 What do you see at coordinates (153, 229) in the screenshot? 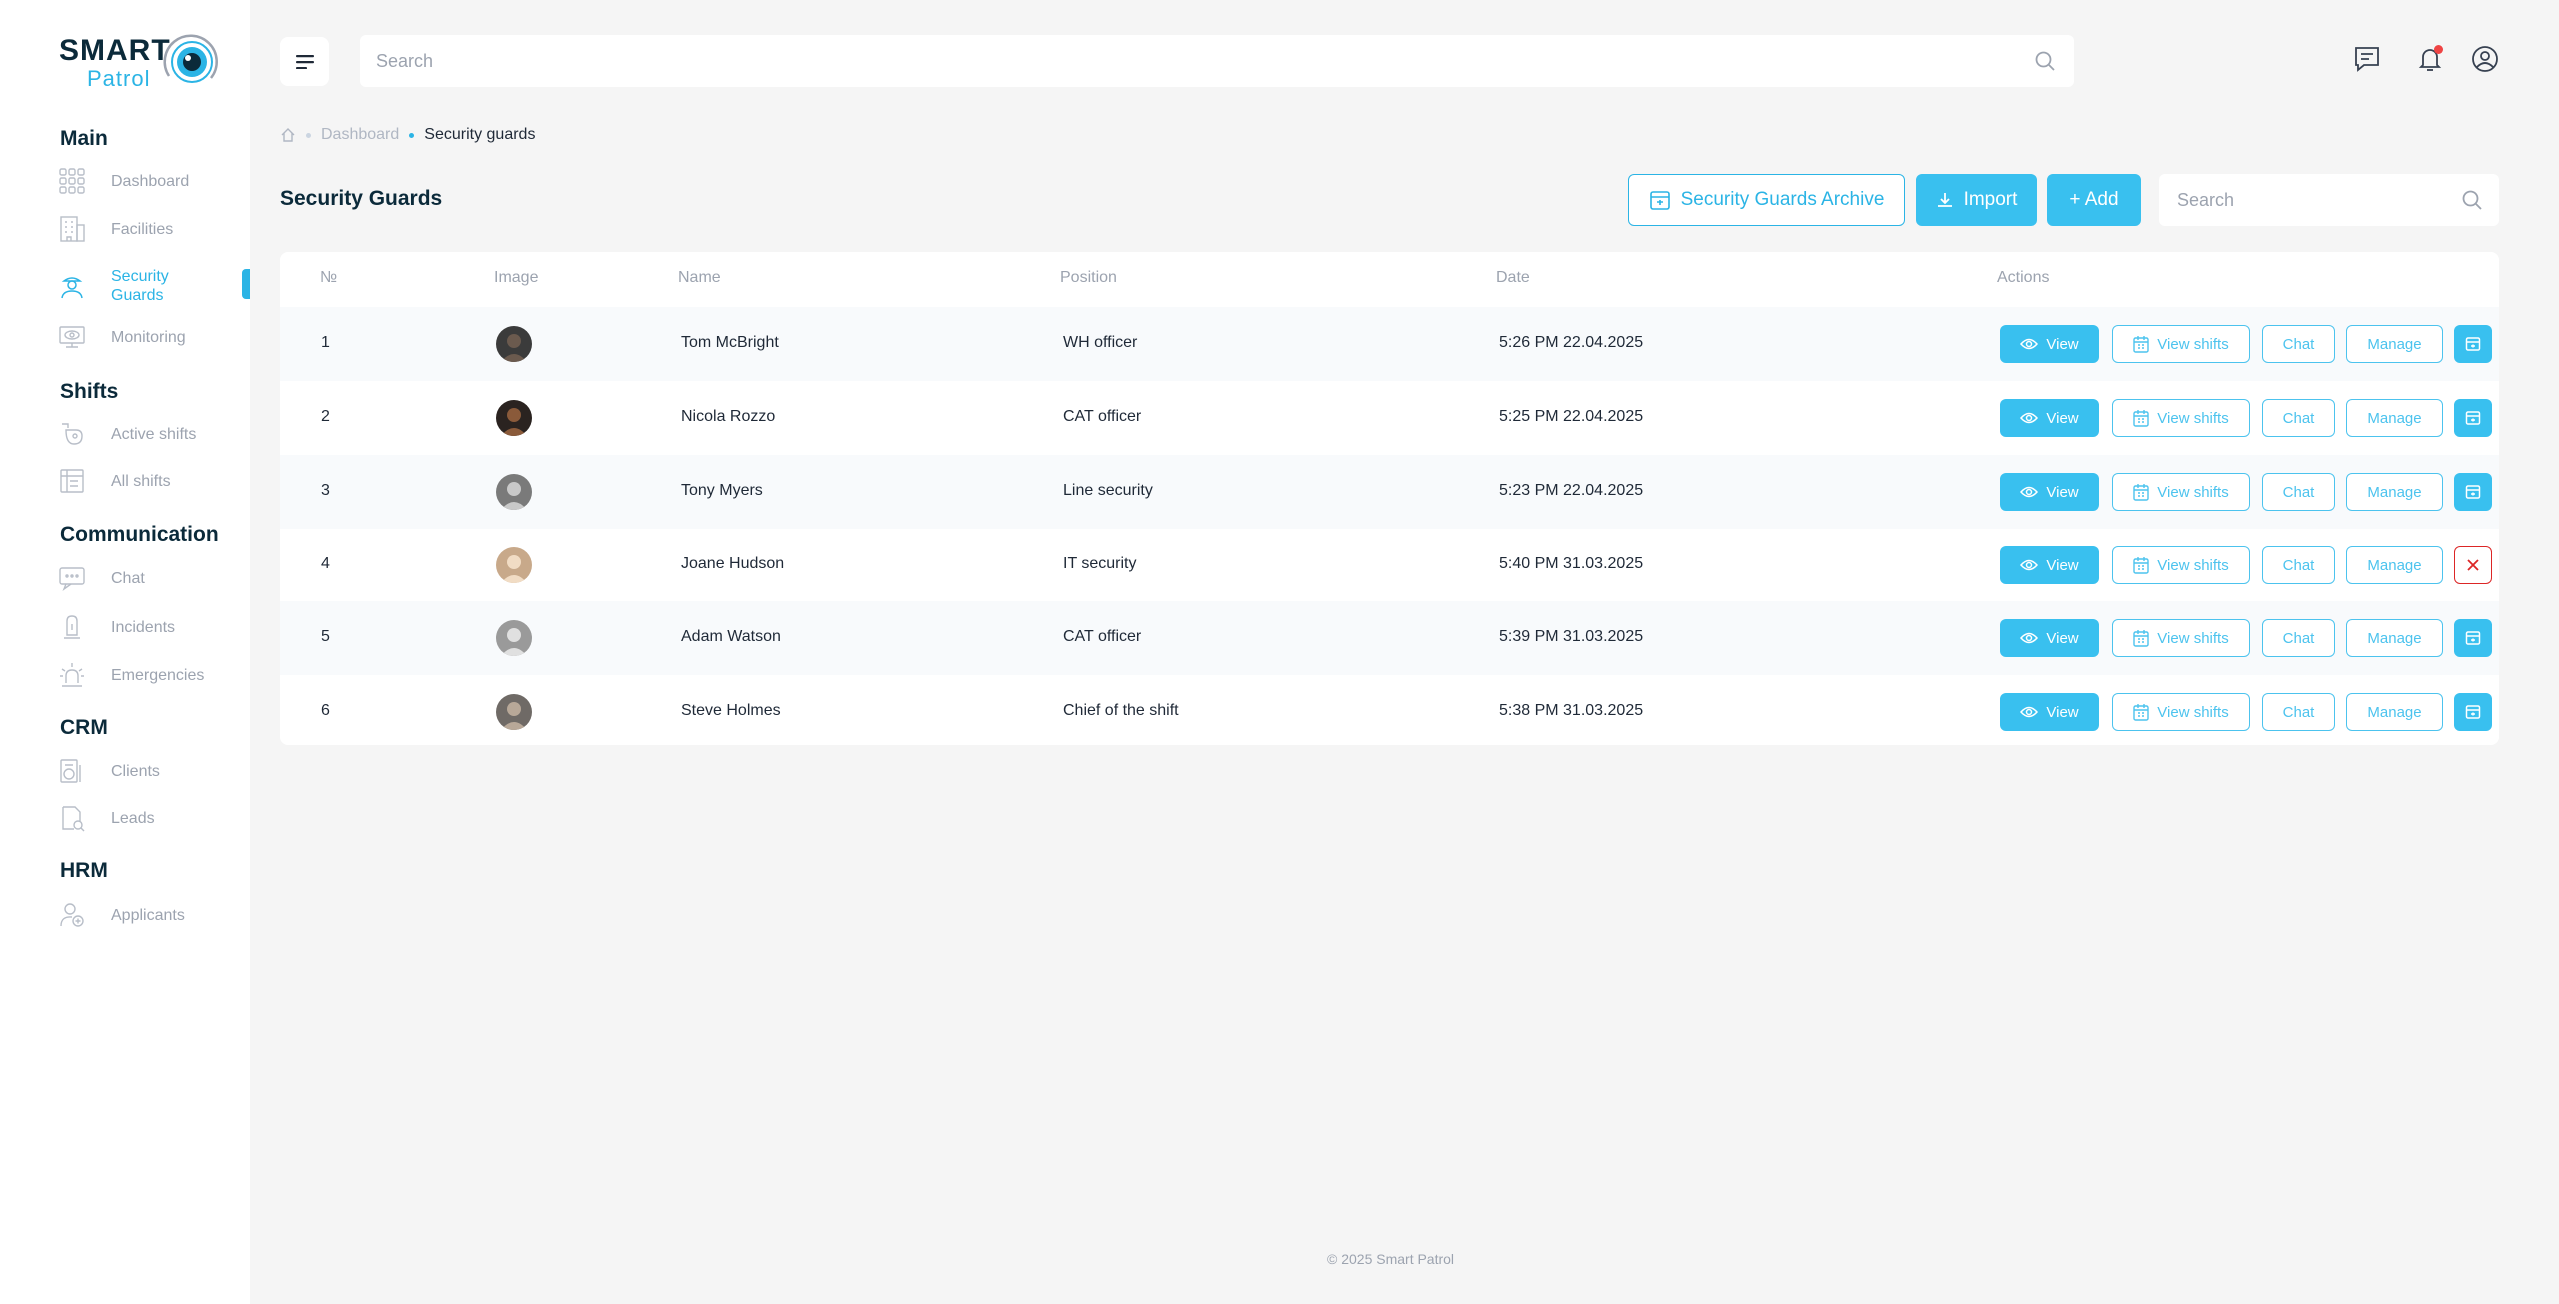
I see `sidebar-item-facilities: Facilities` at bounding box center [153, 229].